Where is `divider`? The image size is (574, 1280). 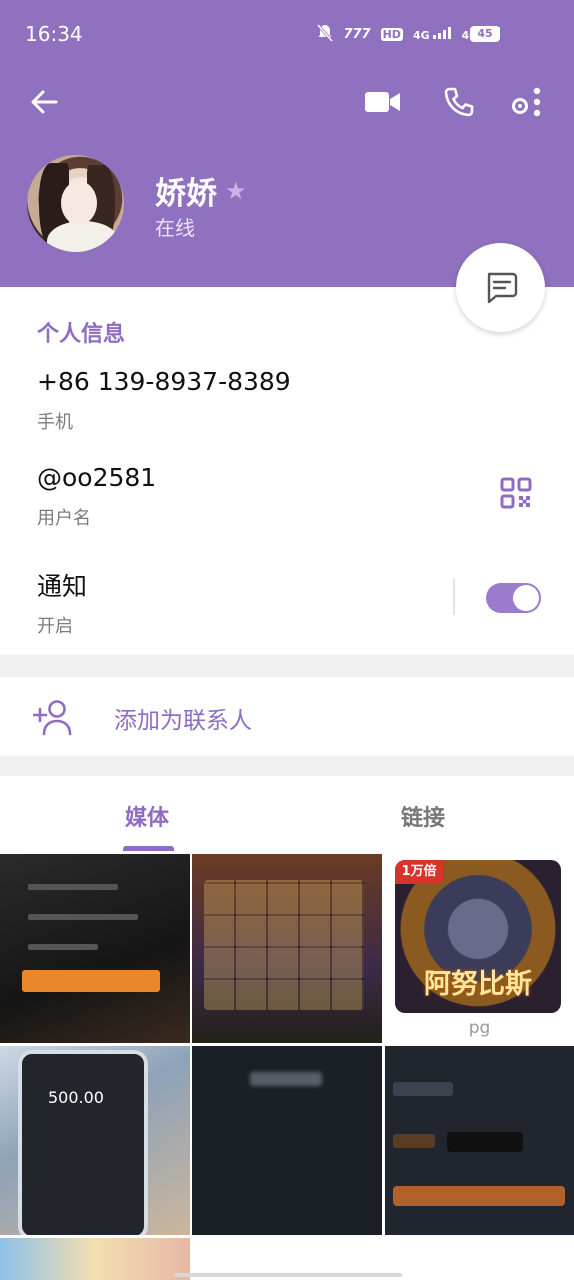
divider is located at coordinates (454, 597).